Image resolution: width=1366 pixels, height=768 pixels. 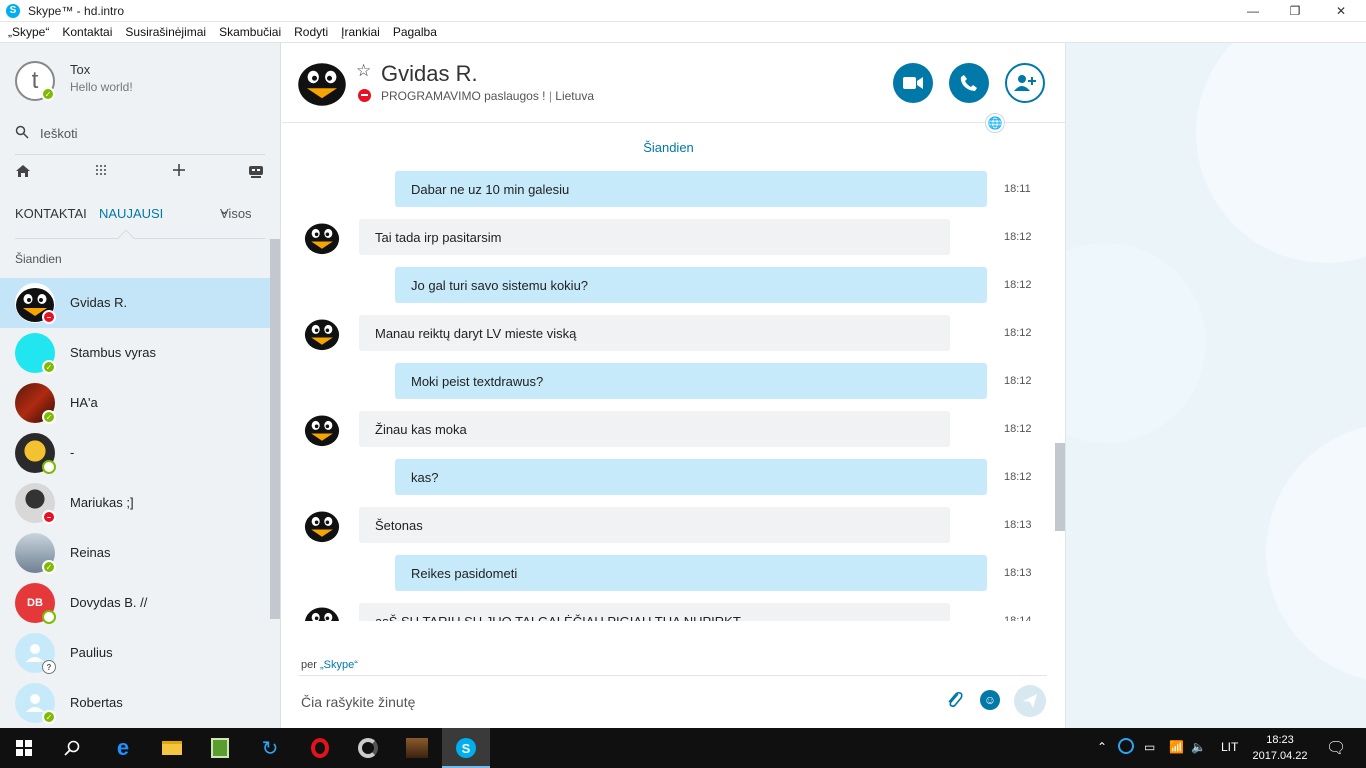 What do you see at coordinates (49, 617) in the screenshot?
I see `away-status-icon` at bounding box center [49, 617].